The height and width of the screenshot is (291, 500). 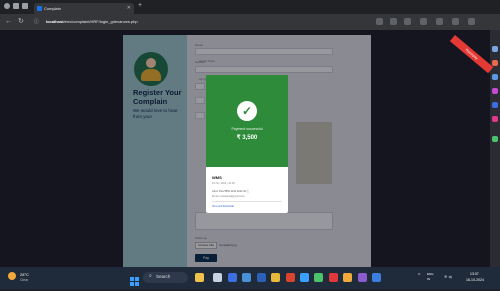 I want to click on split-screen-icon, so click(x=407, y=21).